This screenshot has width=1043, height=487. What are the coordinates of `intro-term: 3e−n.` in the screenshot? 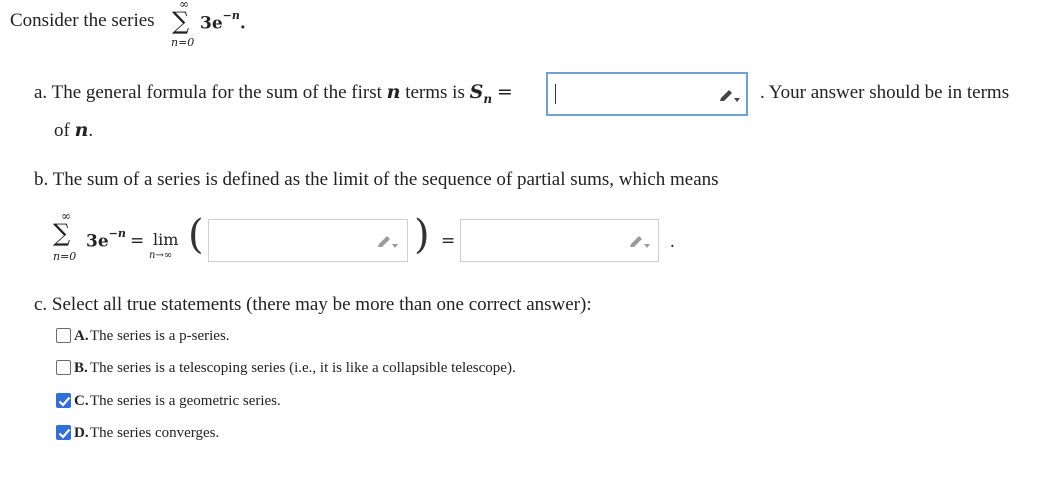 It's located at (223, 22).